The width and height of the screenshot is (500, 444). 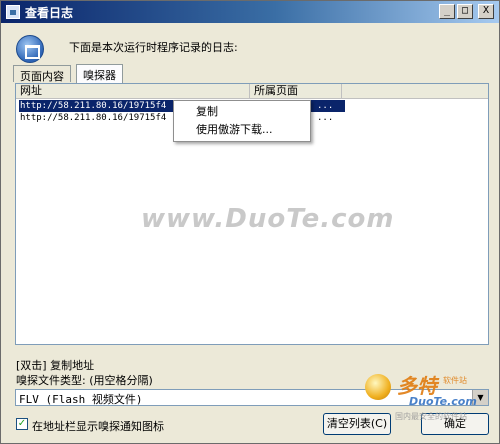 What do you see at coordinates (99, 73) in the screenshot?
I see `tab-sniffer: 嗅探器` at bounding box center [99, 73].